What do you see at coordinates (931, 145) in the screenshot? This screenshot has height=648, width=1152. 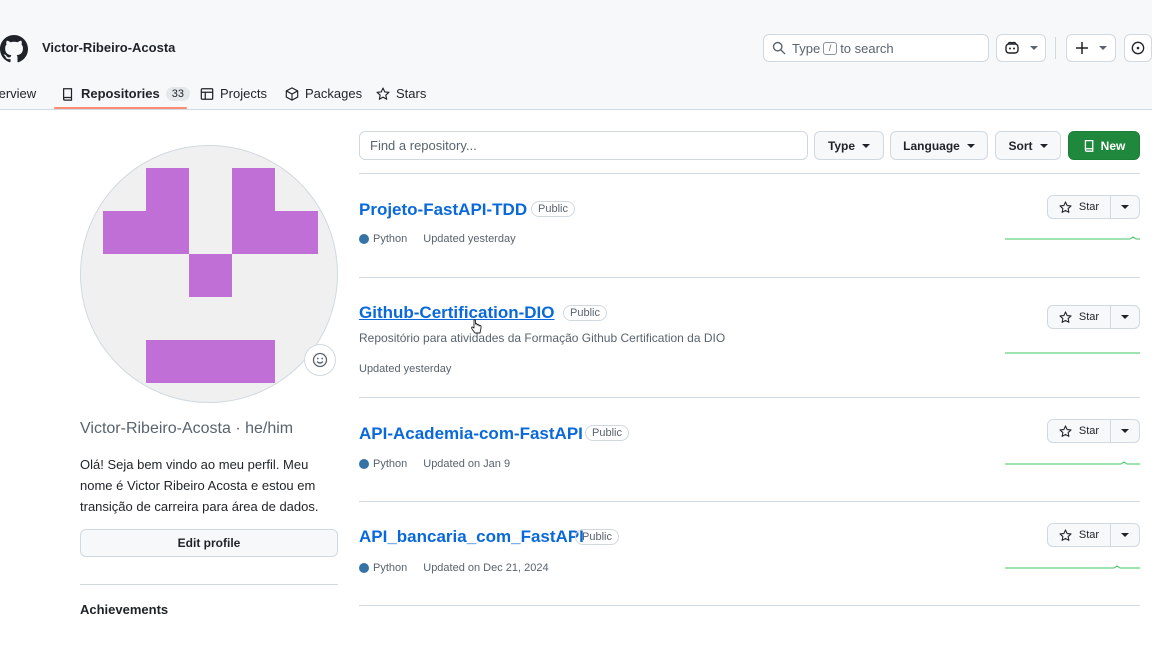 I see `language-filter-label: Language` at bounding box center [931, 145].